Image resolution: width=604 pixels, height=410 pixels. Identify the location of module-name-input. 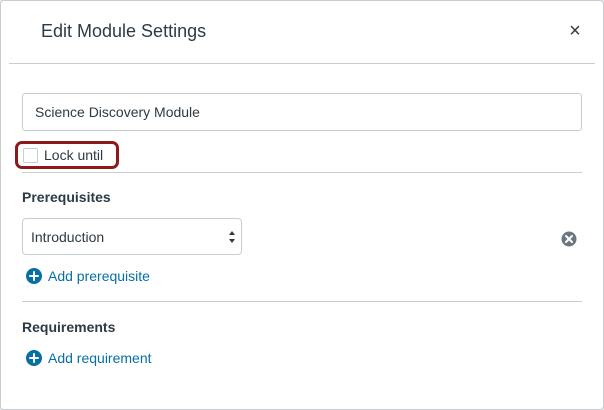
(302, 112).